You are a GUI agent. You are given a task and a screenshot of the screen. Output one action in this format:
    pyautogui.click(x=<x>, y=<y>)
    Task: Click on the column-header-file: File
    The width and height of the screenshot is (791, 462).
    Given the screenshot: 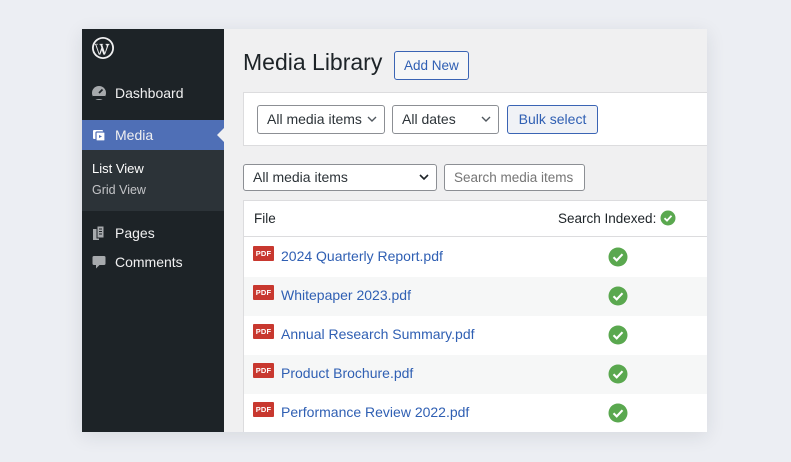 What is the action you would take?
    pyautogui.click(x=265, y=218)
    